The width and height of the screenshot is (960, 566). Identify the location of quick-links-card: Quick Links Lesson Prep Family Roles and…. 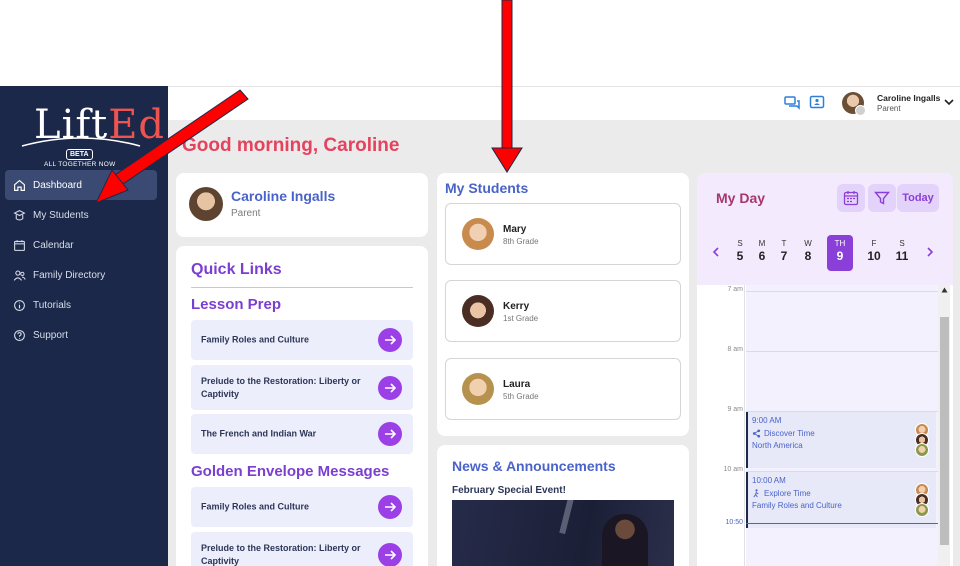
(302, 406).